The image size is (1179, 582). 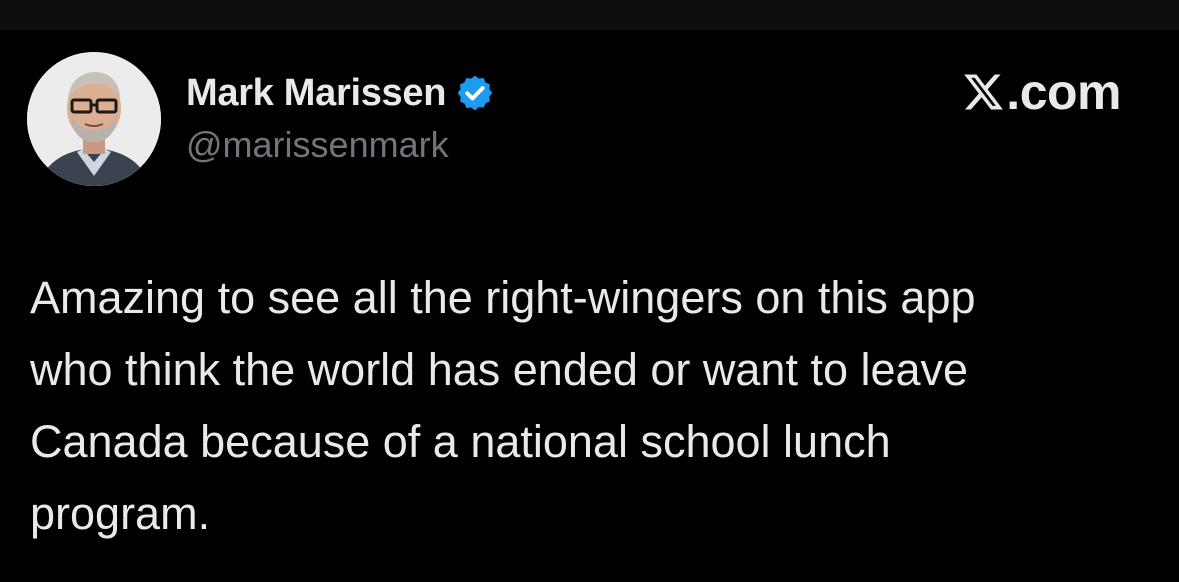 I want to click on profile-photo, so click(x=94, y=119).